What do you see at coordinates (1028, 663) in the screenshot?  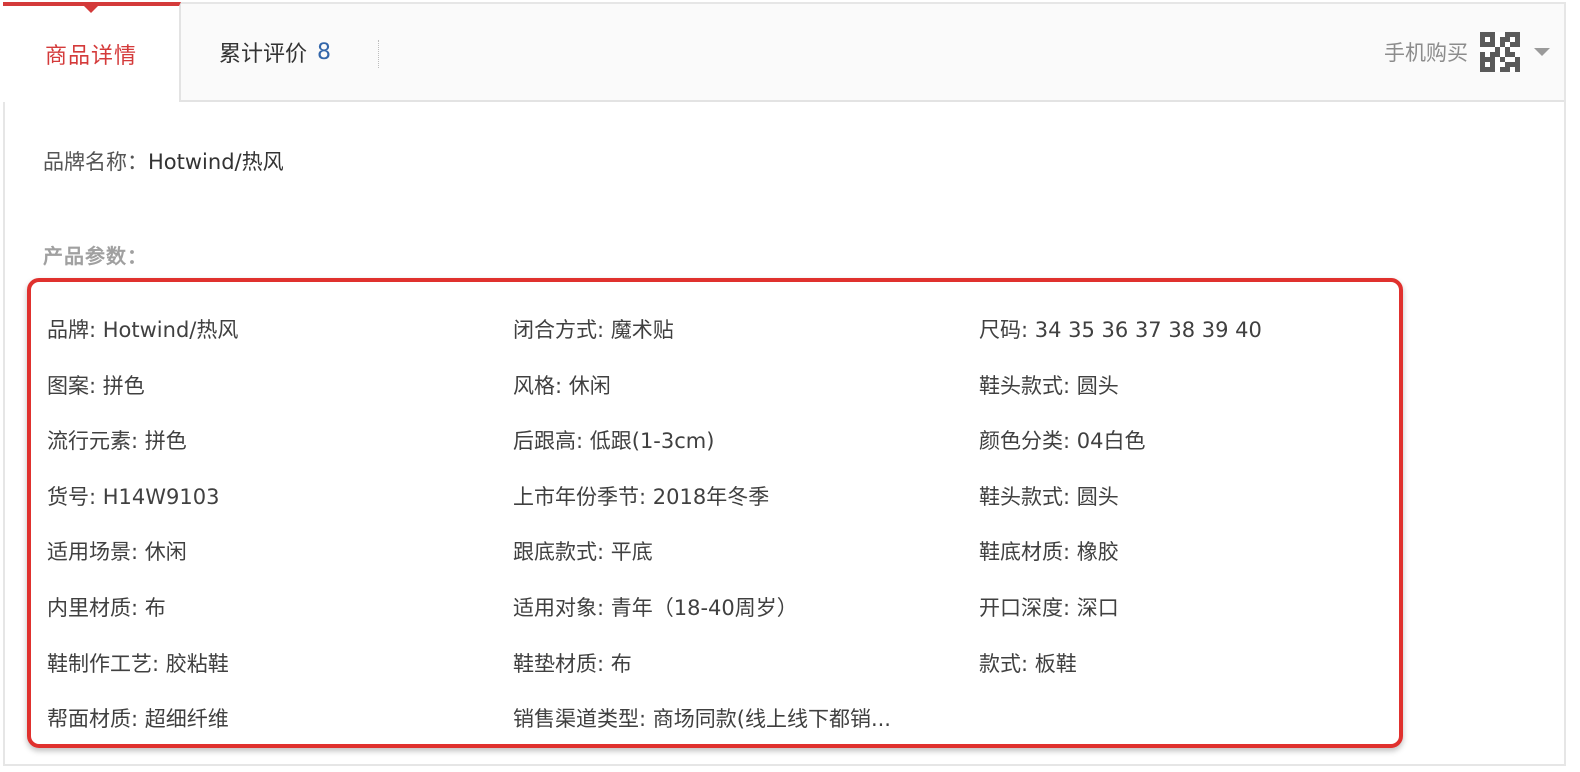 I see `param-item: 款式: 板鞋` at bounding box center [1028, 663].